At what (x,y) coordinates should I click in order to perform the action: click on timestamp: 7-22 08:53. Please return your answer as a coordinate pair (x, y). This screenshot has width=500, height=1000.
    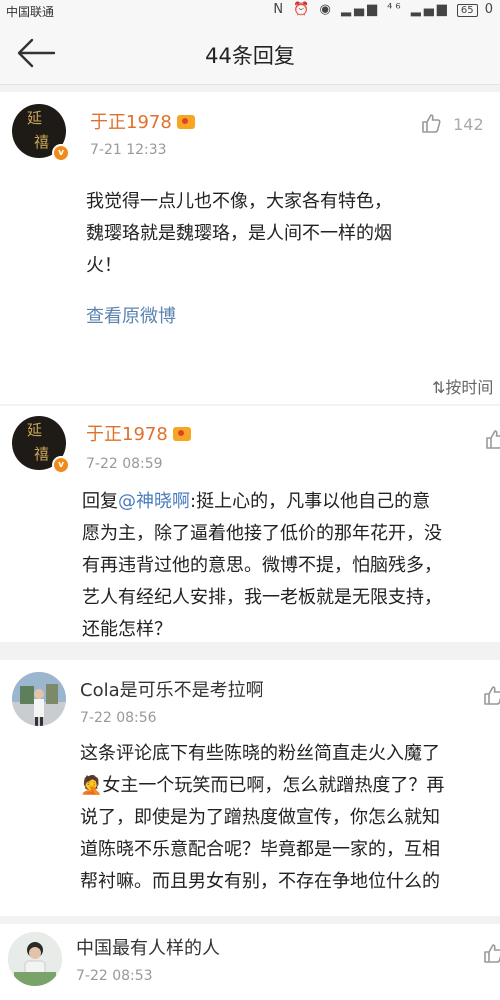
    Looking at the image, I should click on (114, 976).